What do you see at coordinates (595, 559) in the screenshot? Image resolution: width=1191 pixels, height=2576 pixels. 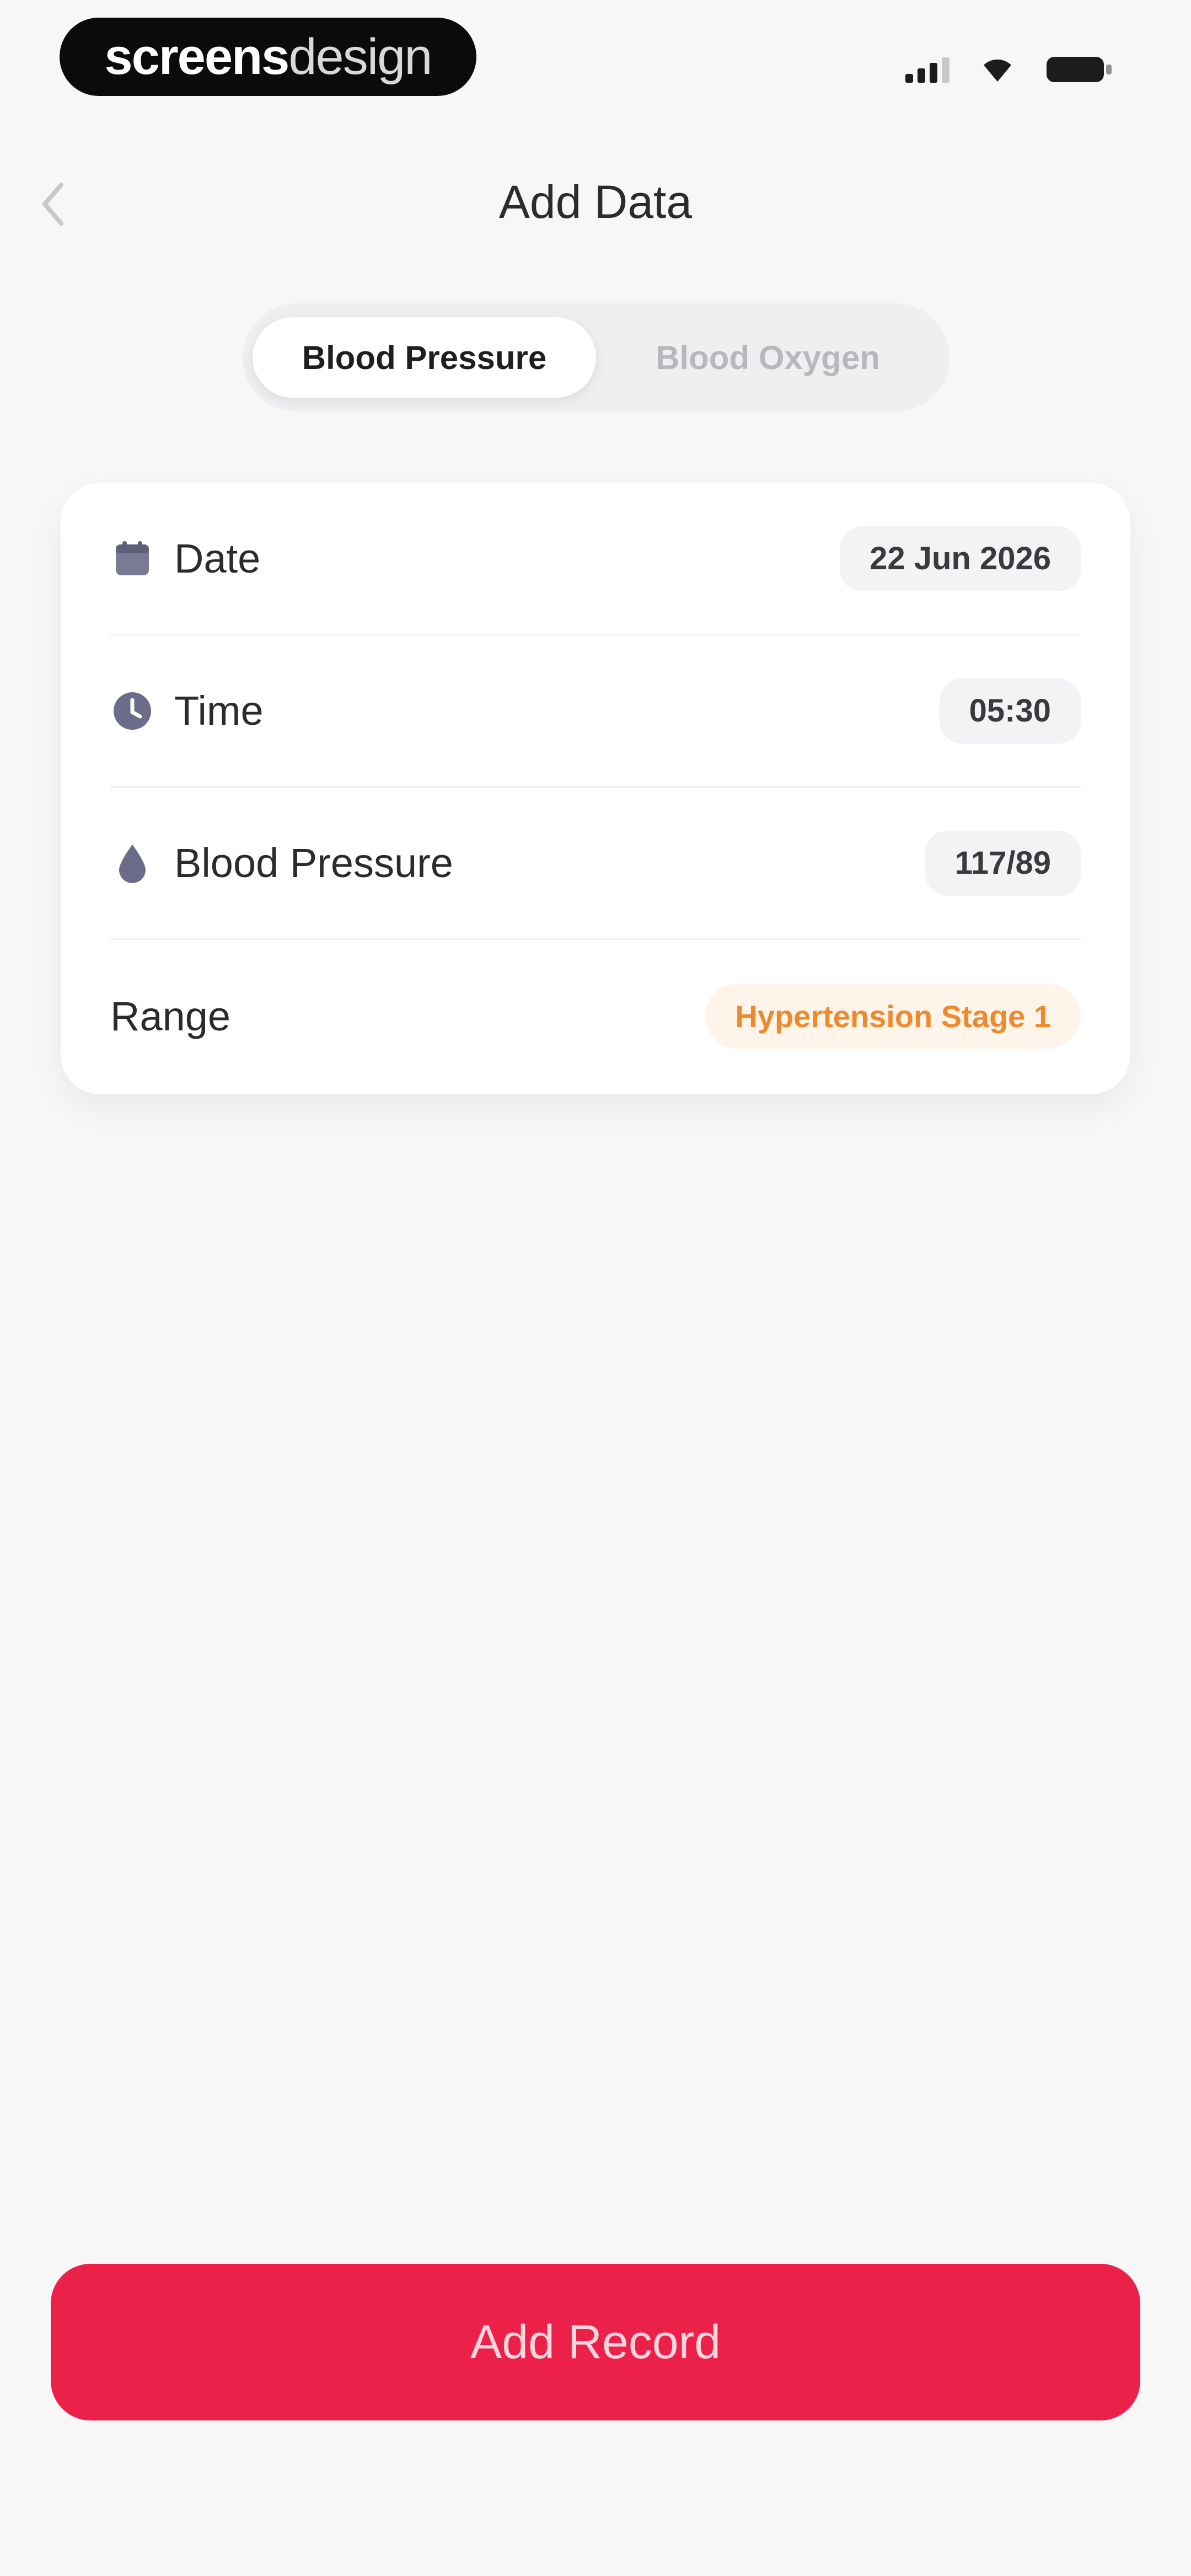 I see `date-row: Date 22 Jun 2026` at bounding box center [595, 559].